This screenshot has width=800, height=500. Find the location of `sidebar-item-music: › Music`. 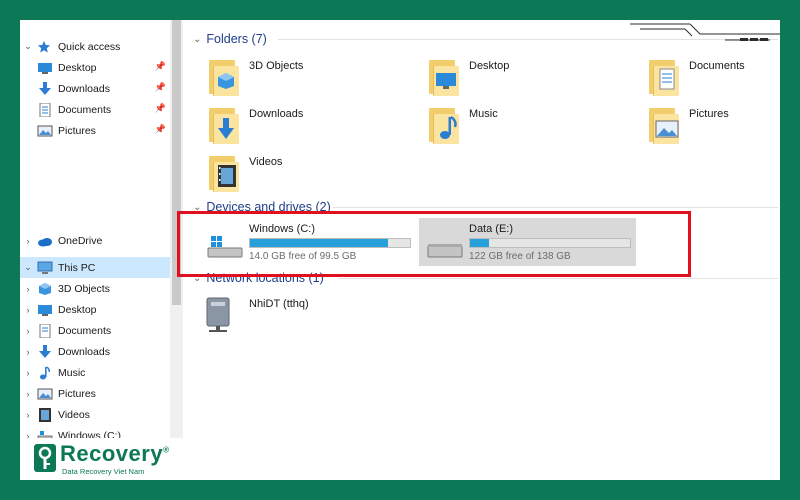

sidebar-item-music: › Music is located at coordinates (95, 372).